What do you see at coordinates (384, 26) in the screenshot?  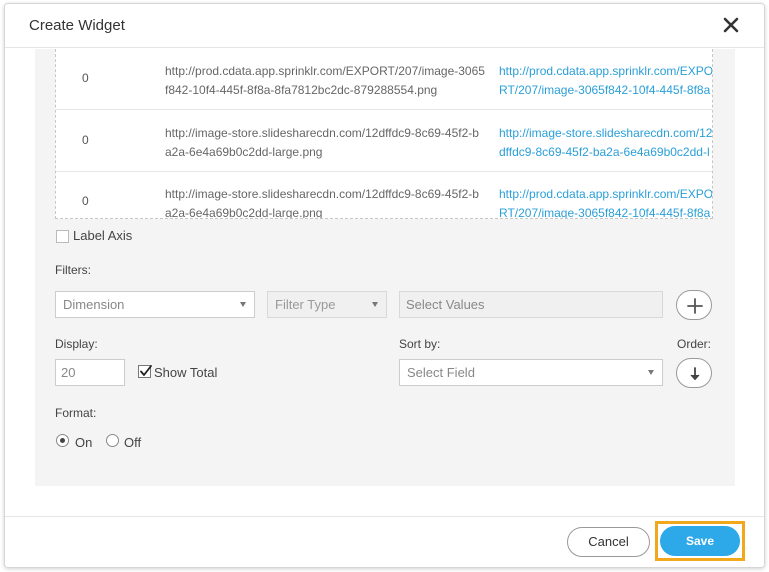 I see `dialog-header: Create Widget` at bounding box center [384, 26].